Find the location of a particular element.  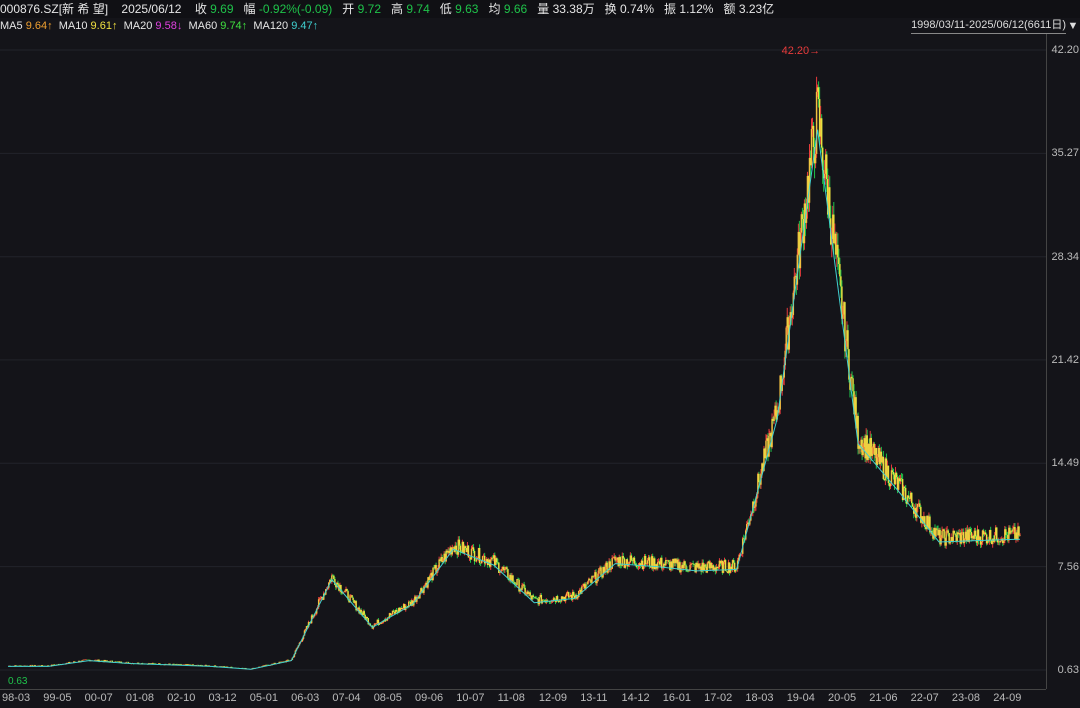

close-value: 9.69 is located at coordinates (222, 9).